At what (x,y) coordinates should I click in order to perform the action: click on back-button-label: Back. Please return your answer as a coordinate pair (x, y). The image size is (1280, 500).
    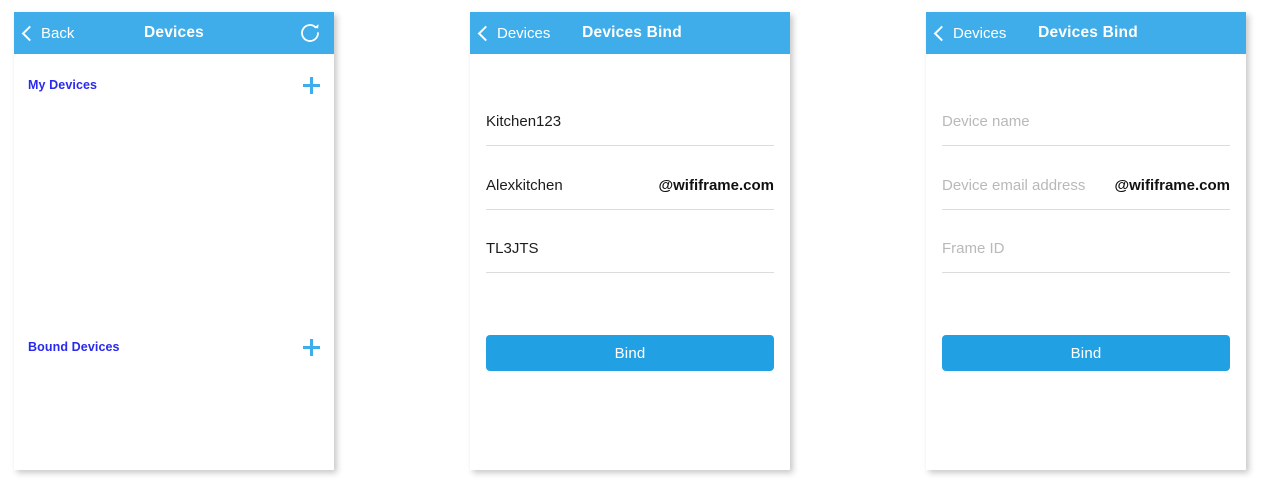
    Looking at the image, I should click on (58, 33).